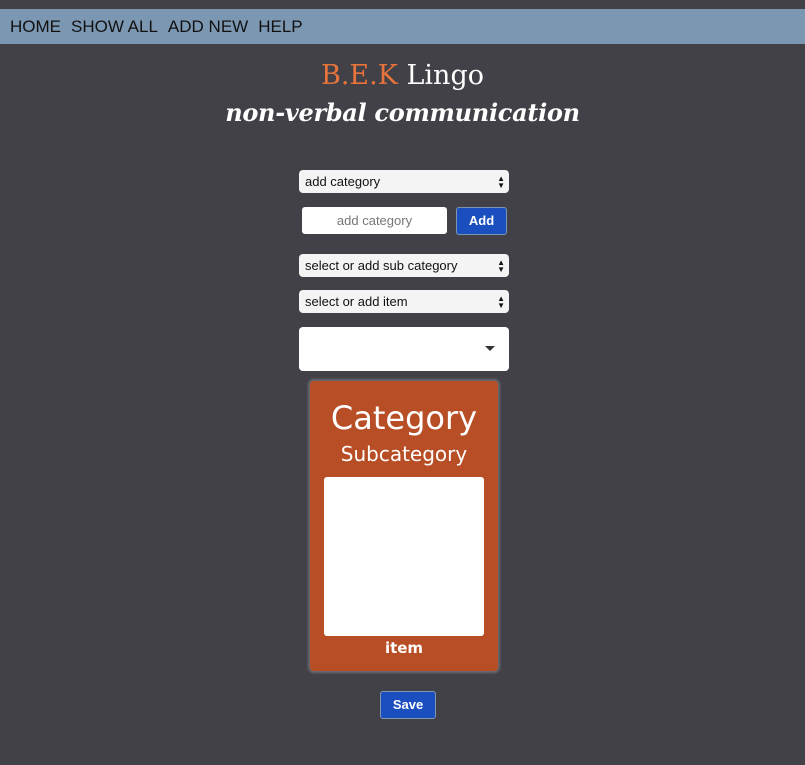  What do you see at coordinates (402, 75) in the screenshot?
I see `app-title: B.E.K Lingo` at bounding box center [402, 75].